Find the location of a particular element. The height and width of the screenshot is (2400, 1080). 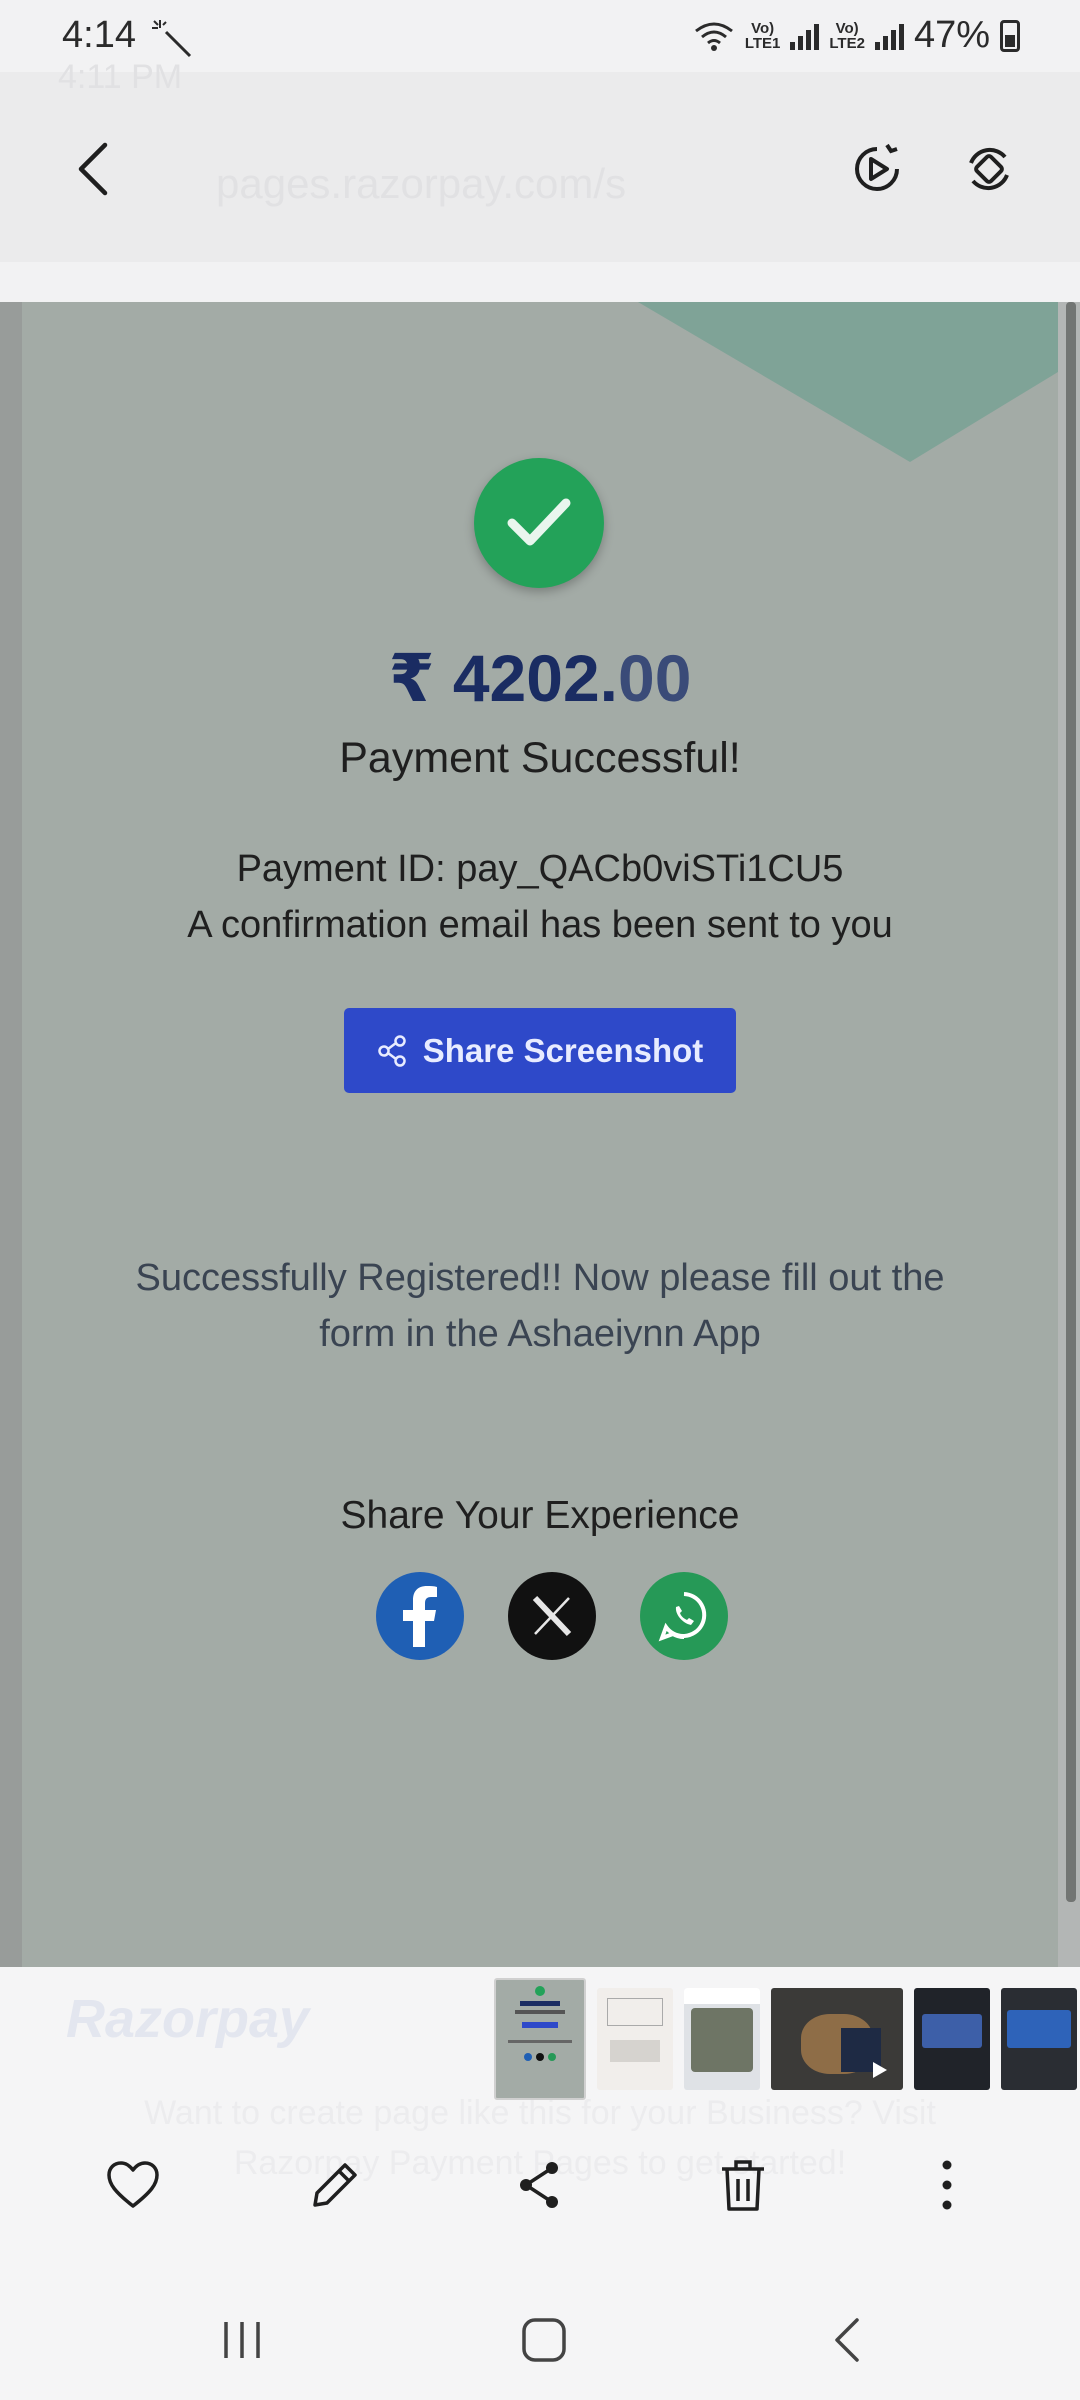

rotate-icon is located at coordinates (989, 169).